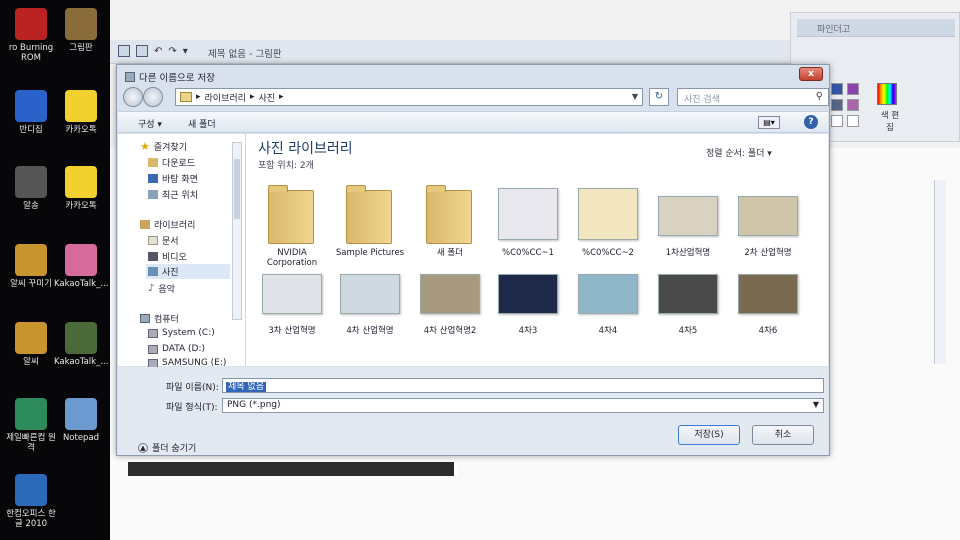 This screenshot has height=540, width=960. Describe the element at coordinates (31, 112) in the screenshot. I see `desktop-icon-item: 반디집` at that location.